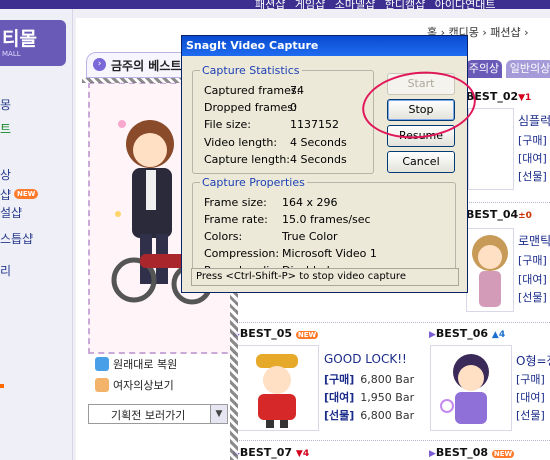 The image size is (550, 460). Describe the element at coordinates (247, 159) in the screenshot. I see `stat-key: Capture length:` at that location.